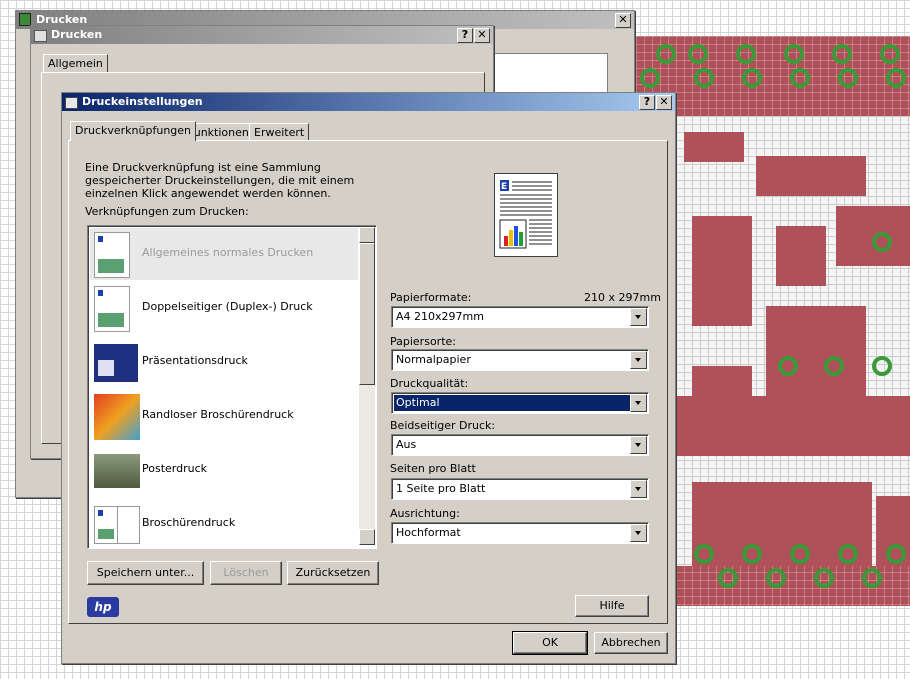  I want to click on cancel-button: Abbrechen, so click(631, 643).